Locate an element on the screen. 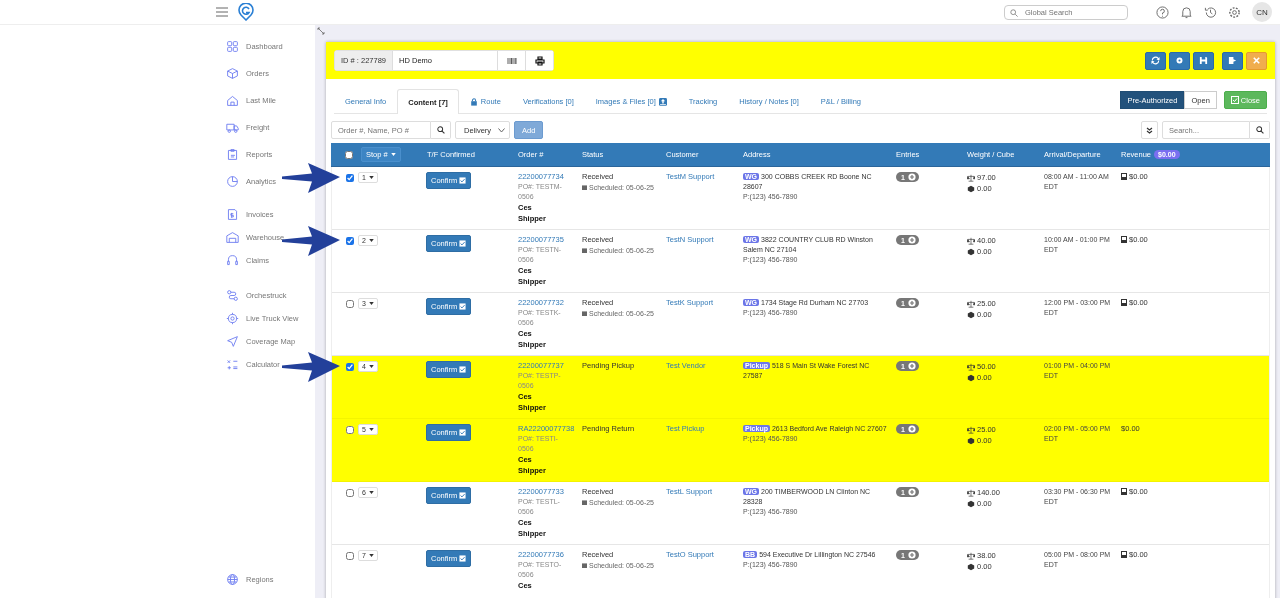  close-button is located at coordinates (1256, 60).